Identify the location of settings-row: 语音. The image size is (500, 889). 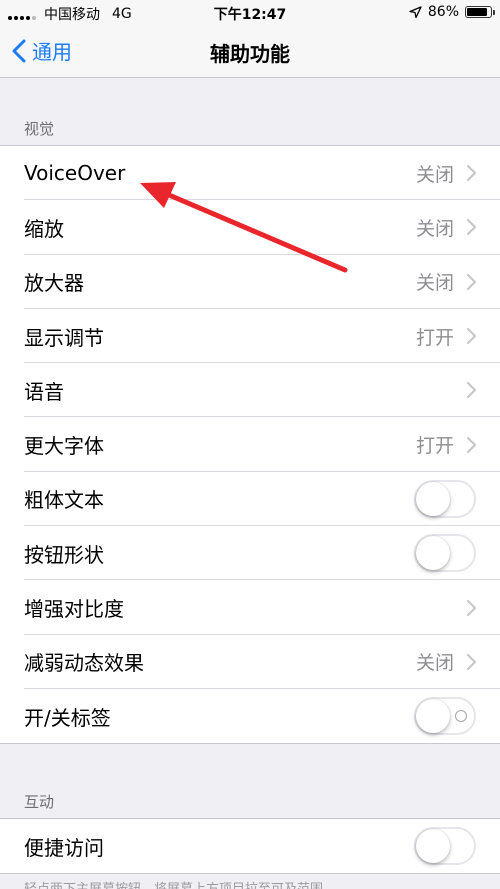
(250, 390).